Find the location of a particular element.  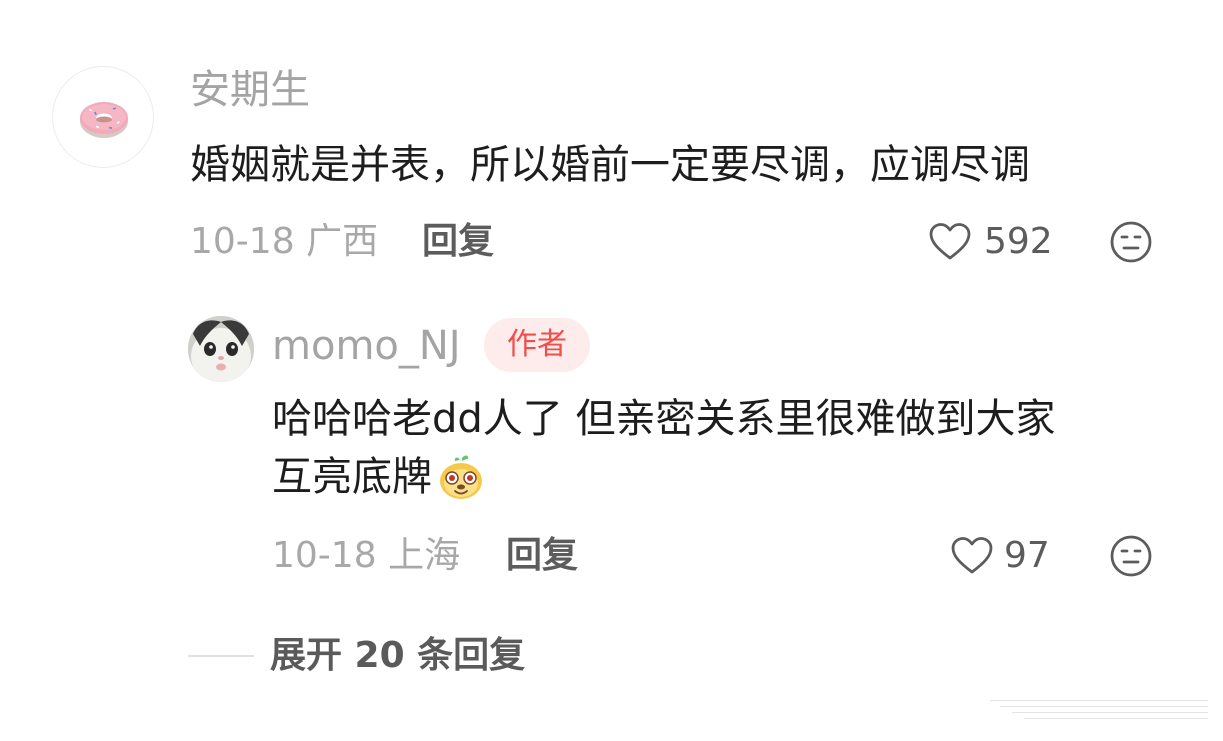

expand-divider is located at coordinates (221, 656).